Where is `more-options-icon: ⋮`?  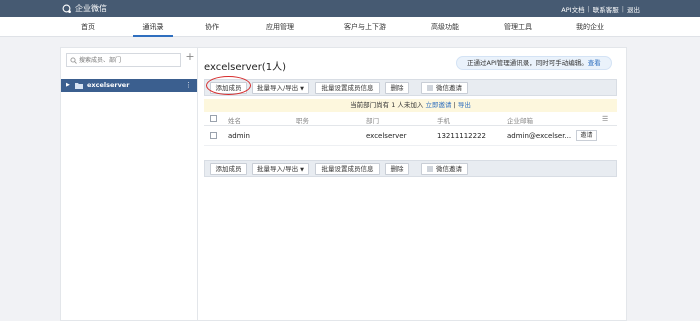 more-options-icon: ⋮ is located at coordinates (188, 85).